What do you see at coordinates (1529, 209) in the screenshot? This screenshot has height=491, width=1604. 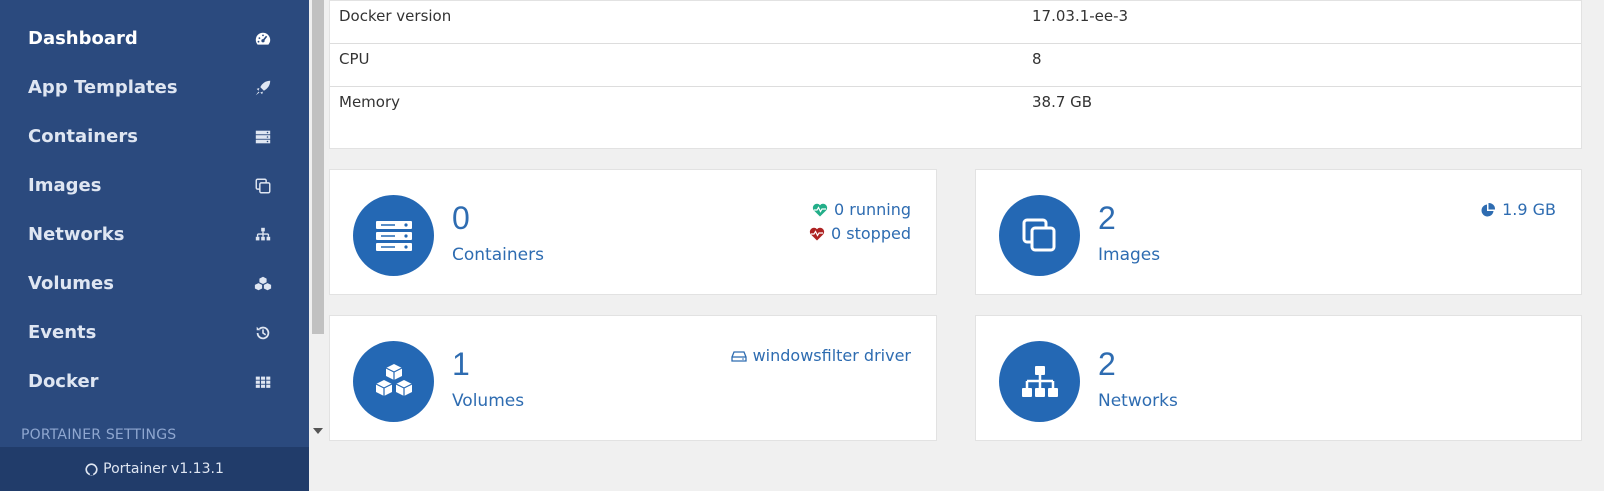 I see `images-size-value: 1.9 GB` at bounding box center [1529, 209].